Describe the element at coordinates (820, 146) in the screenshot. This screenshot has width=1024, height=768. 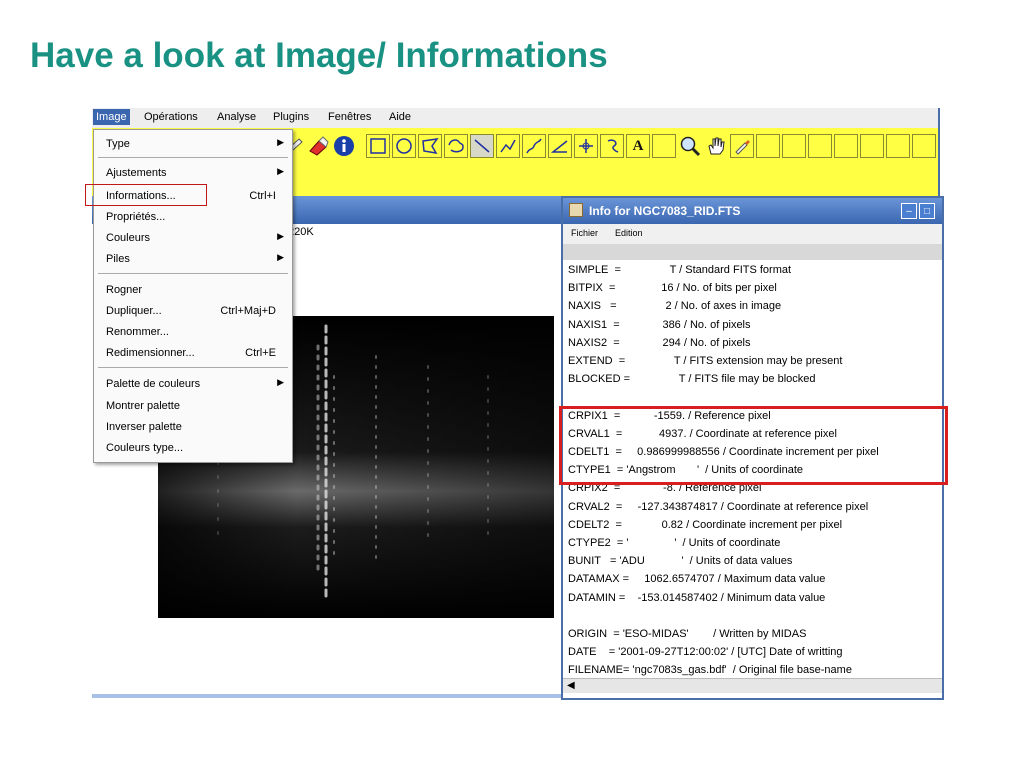
I see `empty-tool-slot-3-icon` at that location.